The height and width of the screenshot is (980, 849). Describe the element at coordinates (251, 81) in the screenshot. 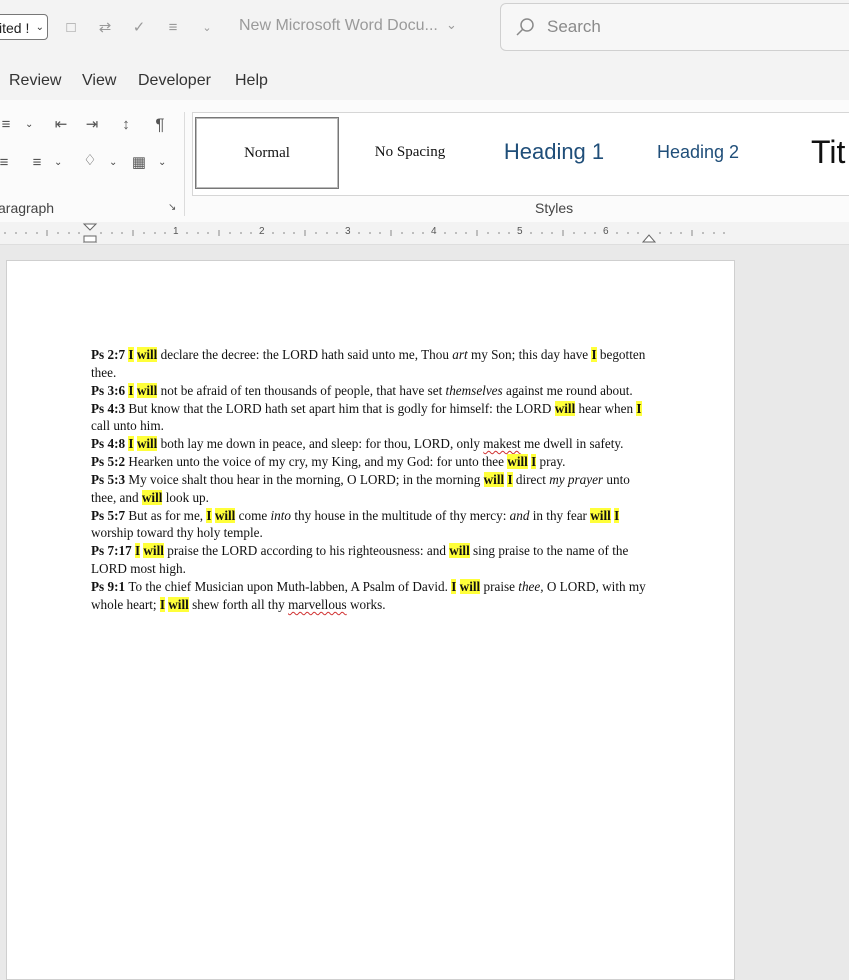

I see `tab-help: Help` at that location.